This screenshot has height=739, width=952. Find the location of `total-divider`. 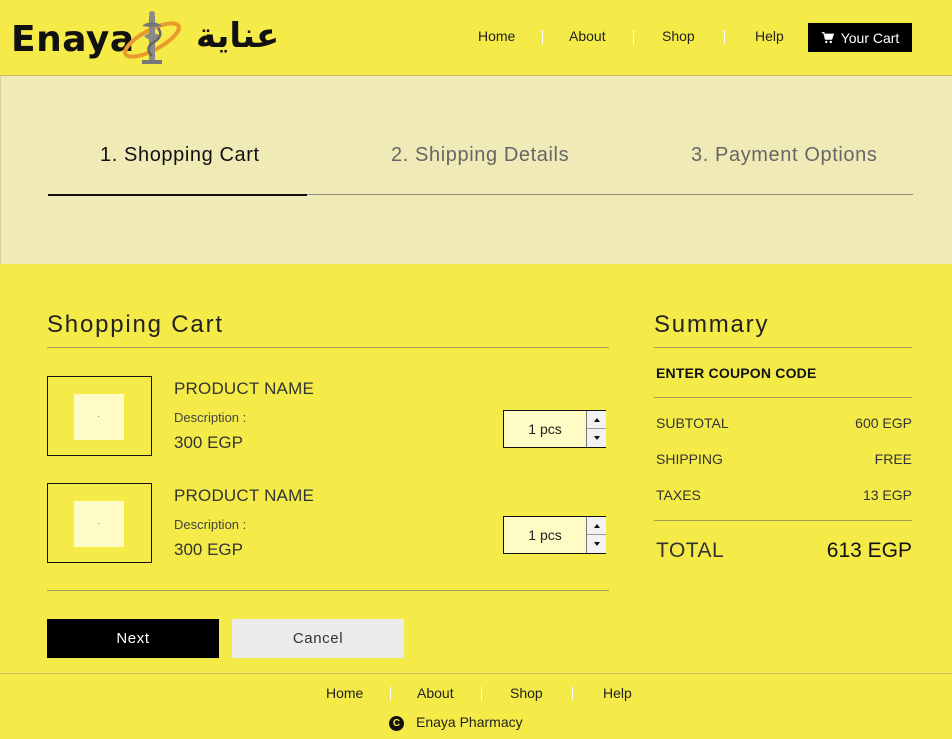

total-divider is located at coordinates (783, 520).